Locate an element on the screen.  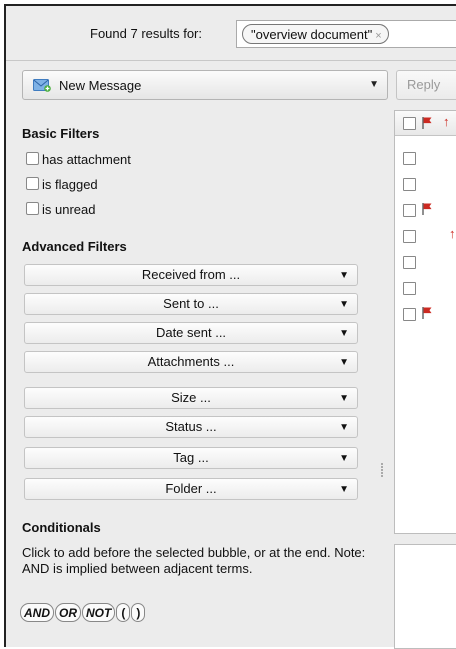
filter-received-from: Received from ... ▼ is located at coordinates (191, 275).